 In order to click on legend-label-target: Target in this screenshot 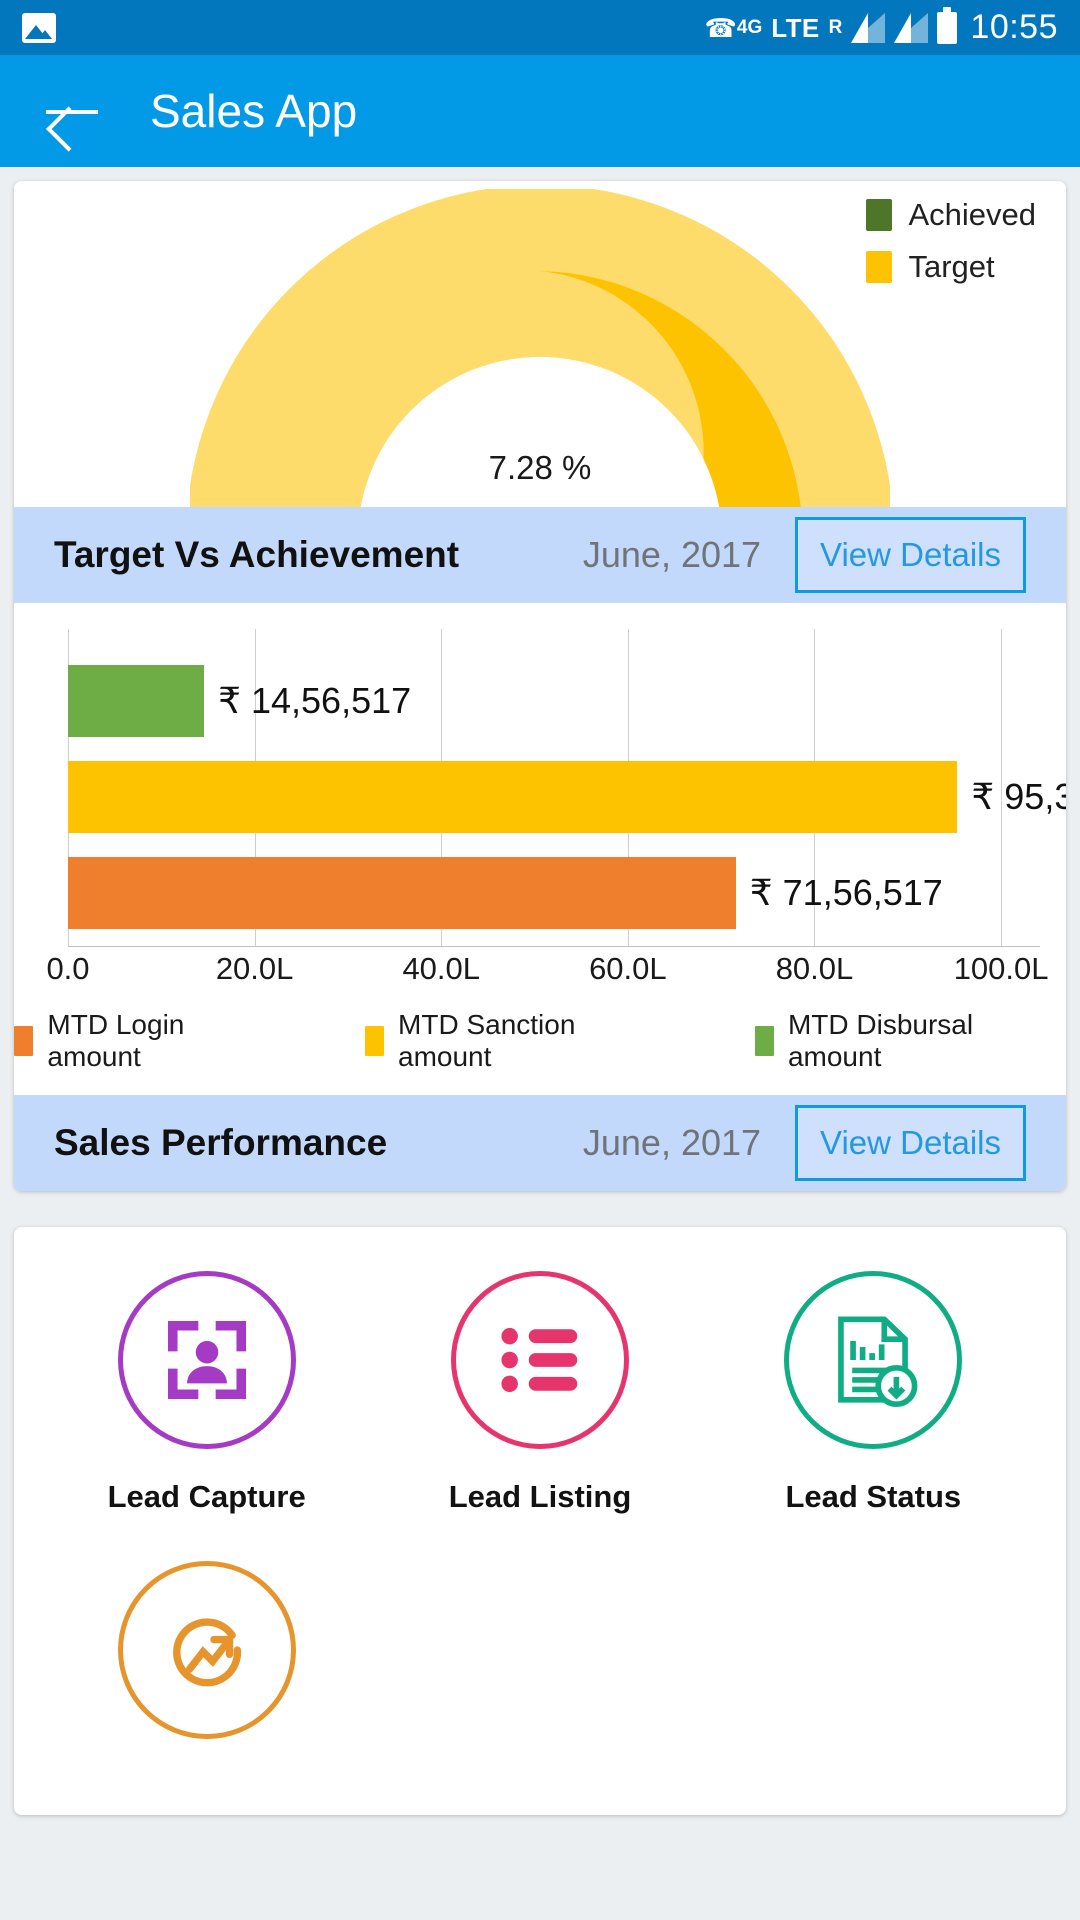, I will do `click(951, 266)`.